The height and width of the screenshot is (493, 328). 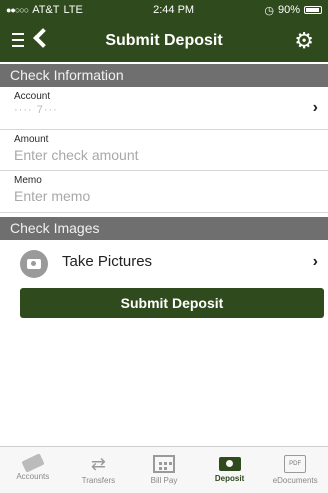 I want to click on tab-deposit: Deposit, so click(x=230, y=470).